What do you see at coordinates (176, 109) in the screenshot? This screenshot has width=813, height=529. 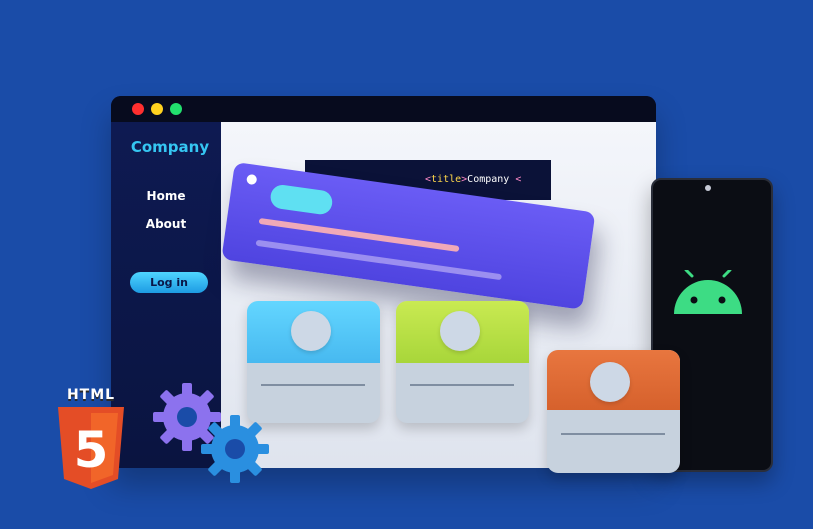 I see `maximize-window-button` at bounding box center [176, 109].